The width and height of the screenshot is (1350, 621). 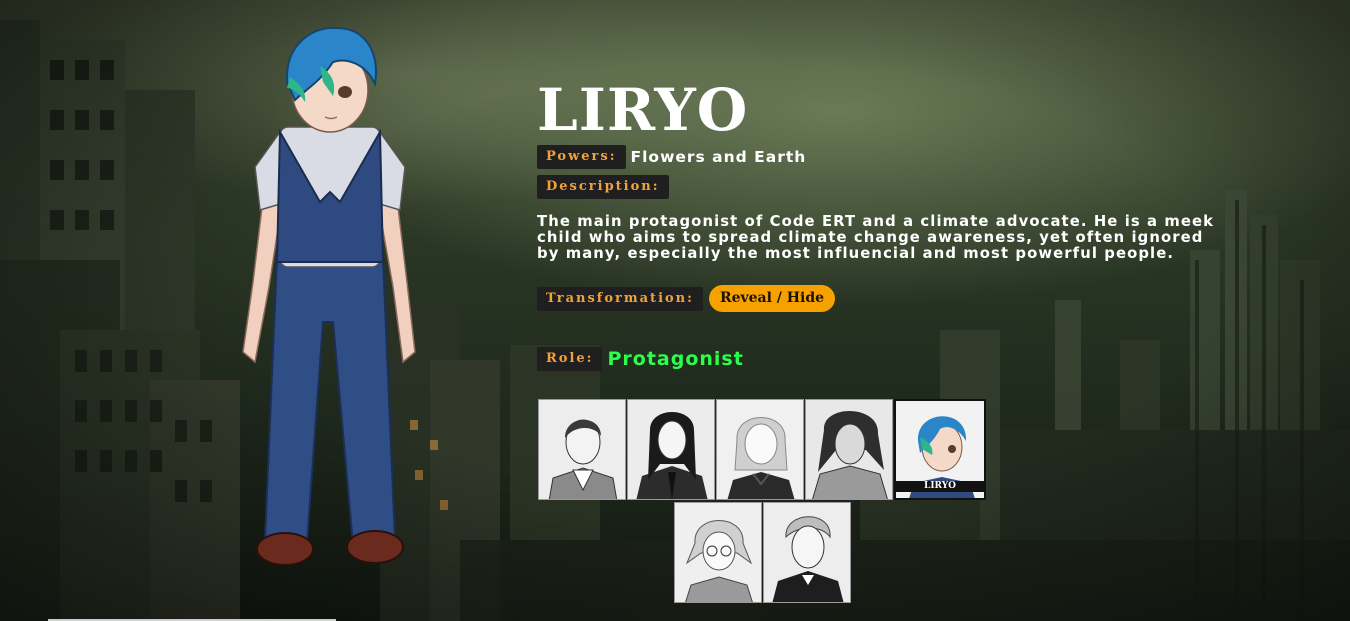 What do you see at coordinates (570, 359) in the screenshot?
I see `role-label: Role:` at bounding box center [570, 359].